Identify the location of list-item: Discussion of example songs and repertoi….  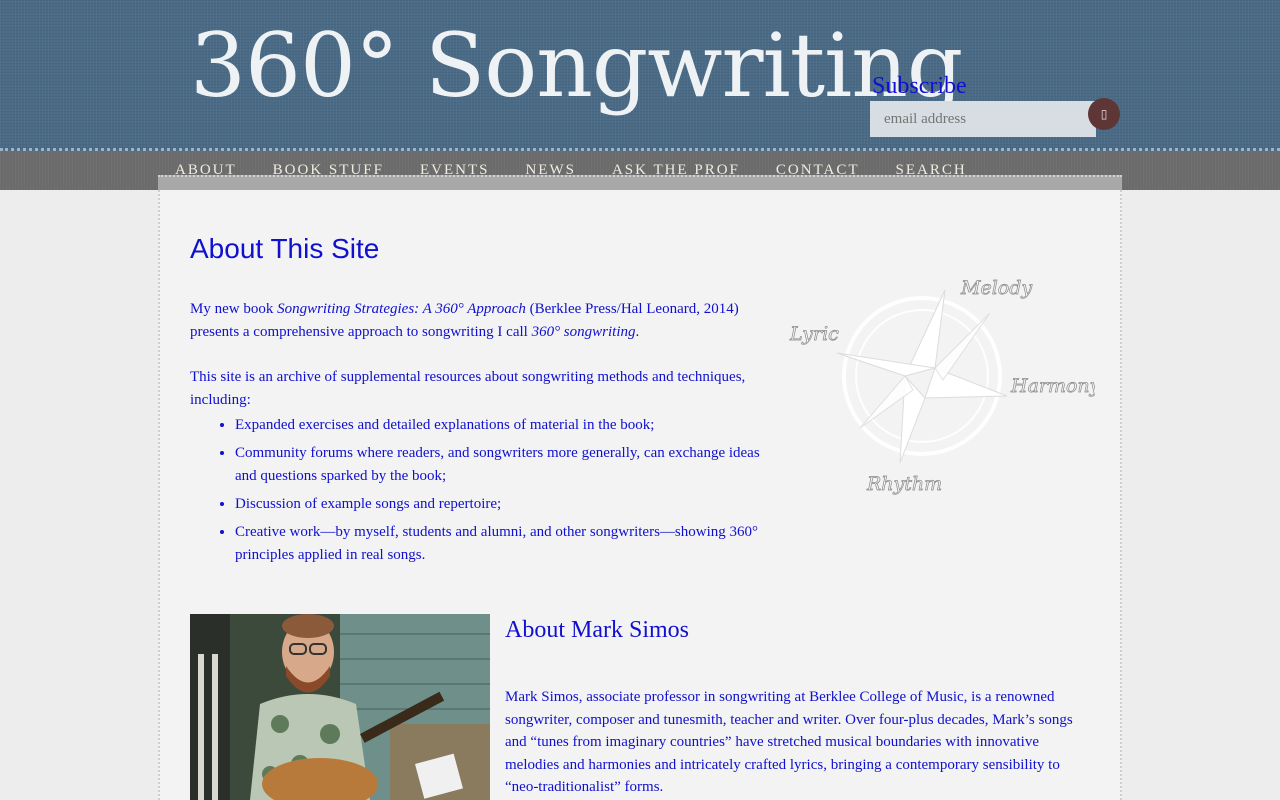
(500, 504).